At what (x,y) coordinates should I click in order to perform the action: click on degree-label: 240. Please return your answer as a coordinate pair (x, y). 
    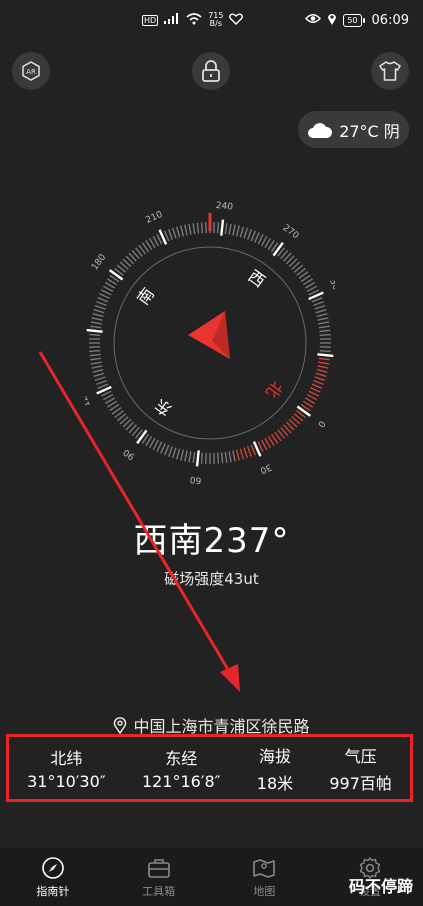
    Looking at the image, I should click on (224, 207).